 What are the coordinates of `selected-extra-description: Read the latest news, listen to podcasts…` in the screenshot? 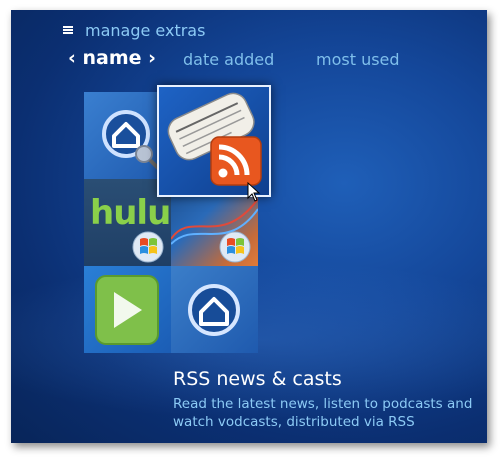 It's located at (323, 413).